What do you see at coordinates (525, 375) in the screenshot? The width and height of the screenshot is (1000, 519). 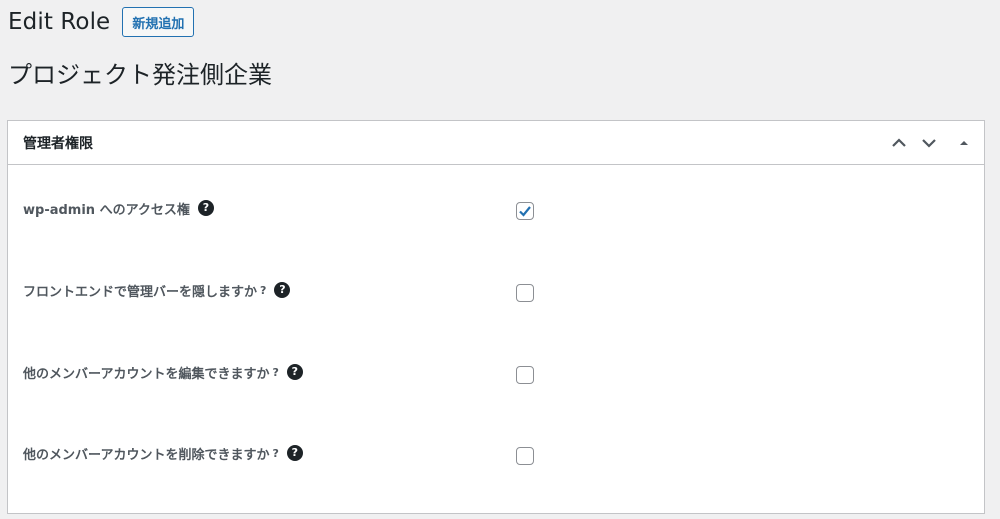 I see `edit-members-checkbox` at bounding box center [525, 375].